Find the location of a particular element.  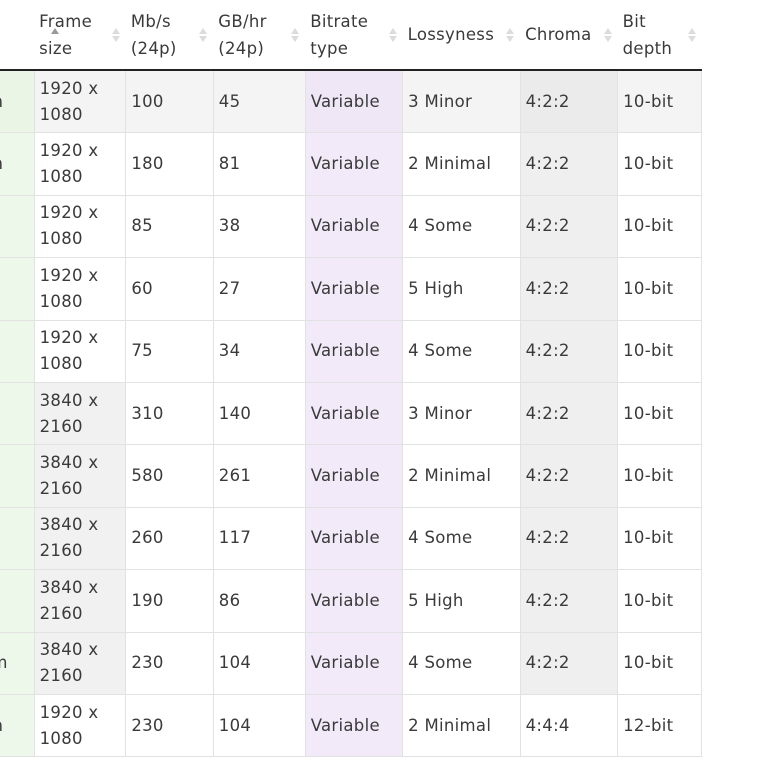

gbhr-cell: 104 is located at coordinates (259, 663).